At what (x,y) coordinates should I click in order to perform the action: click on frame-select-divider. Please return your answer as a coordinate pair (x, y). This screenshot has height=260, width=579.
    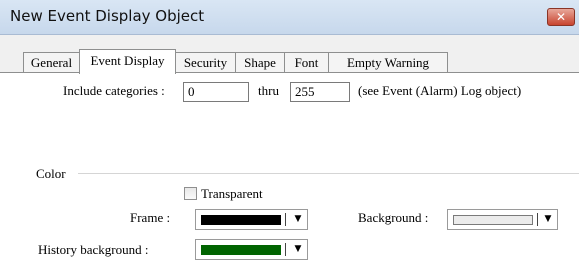
    Looking at the image, I should click on (285, 219).